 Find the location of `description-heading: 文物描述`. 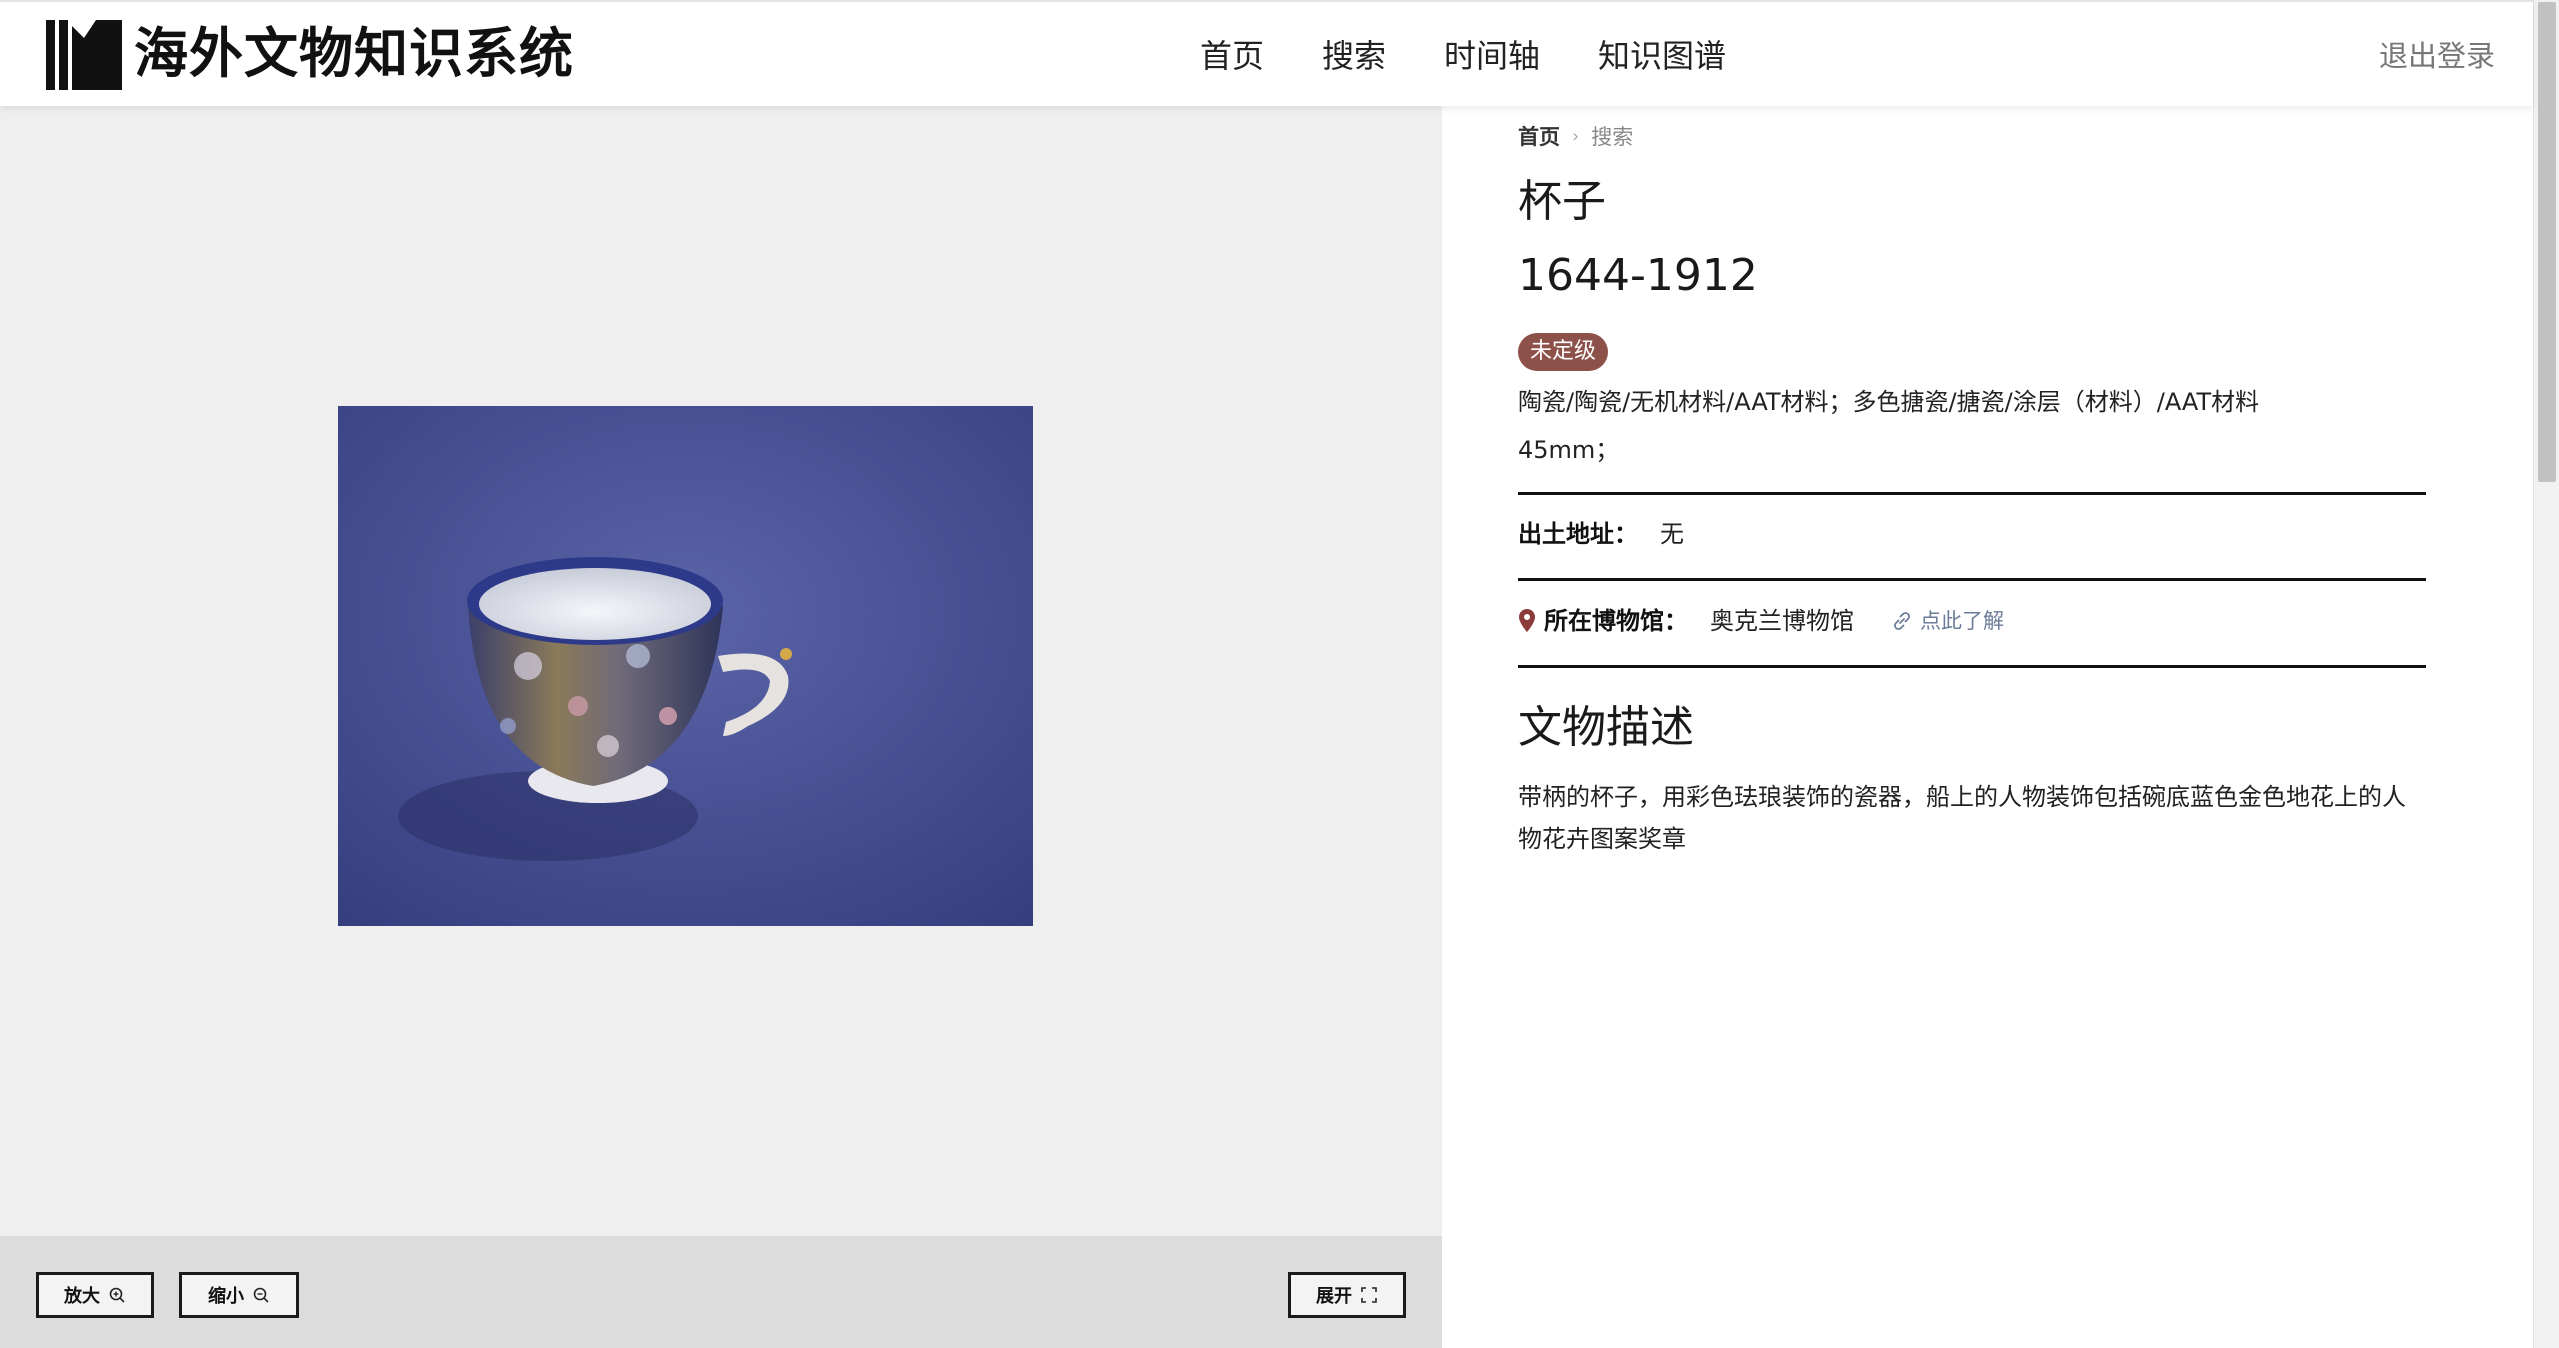

description-heading: 文物描述 is located at coordinates (1606, 727).